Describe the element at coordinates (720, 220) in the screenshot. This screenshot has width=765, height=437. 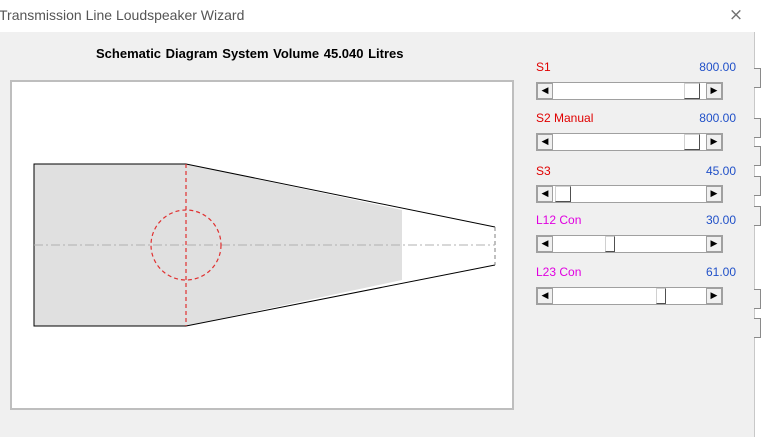
I see `slider-value-l12: 30.00` at that location.